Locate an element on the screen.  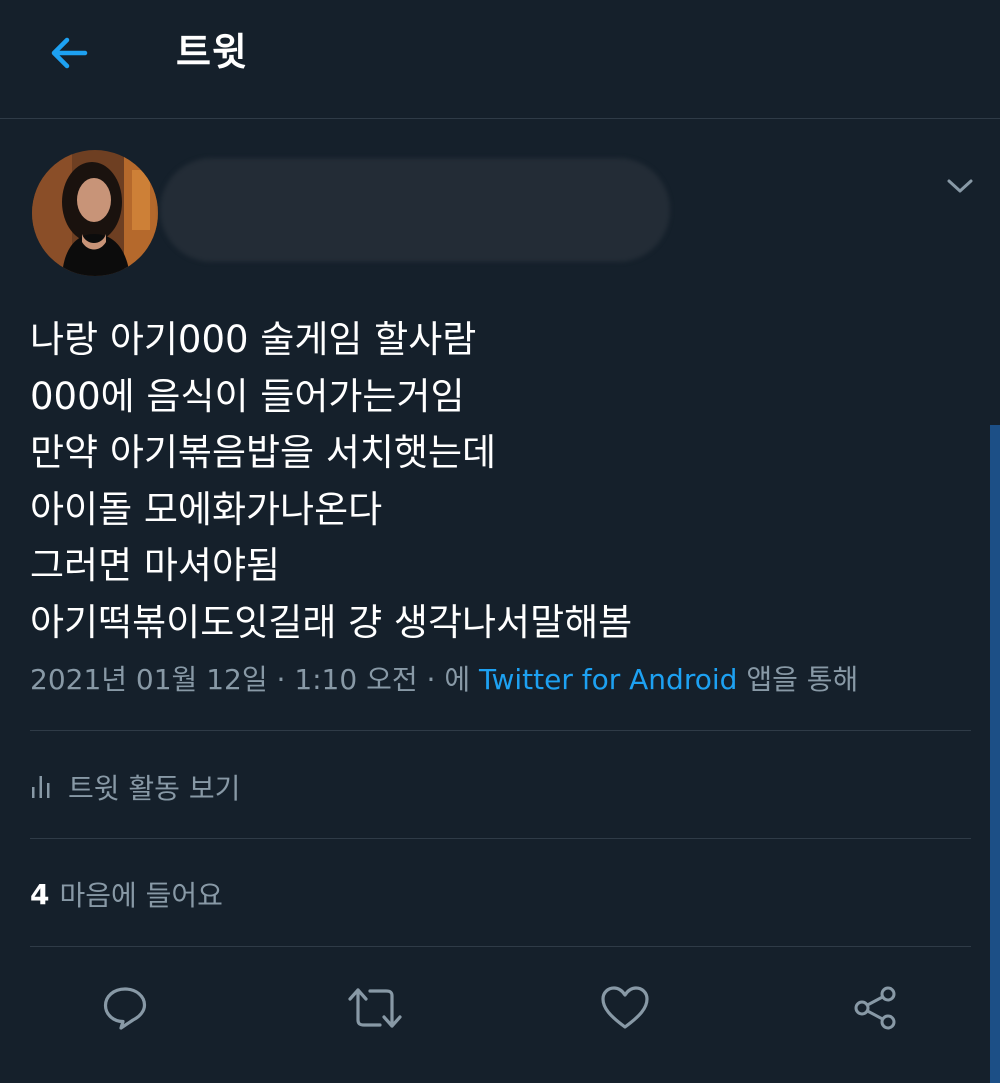
reply-button is located at coordinates (125, 1008).